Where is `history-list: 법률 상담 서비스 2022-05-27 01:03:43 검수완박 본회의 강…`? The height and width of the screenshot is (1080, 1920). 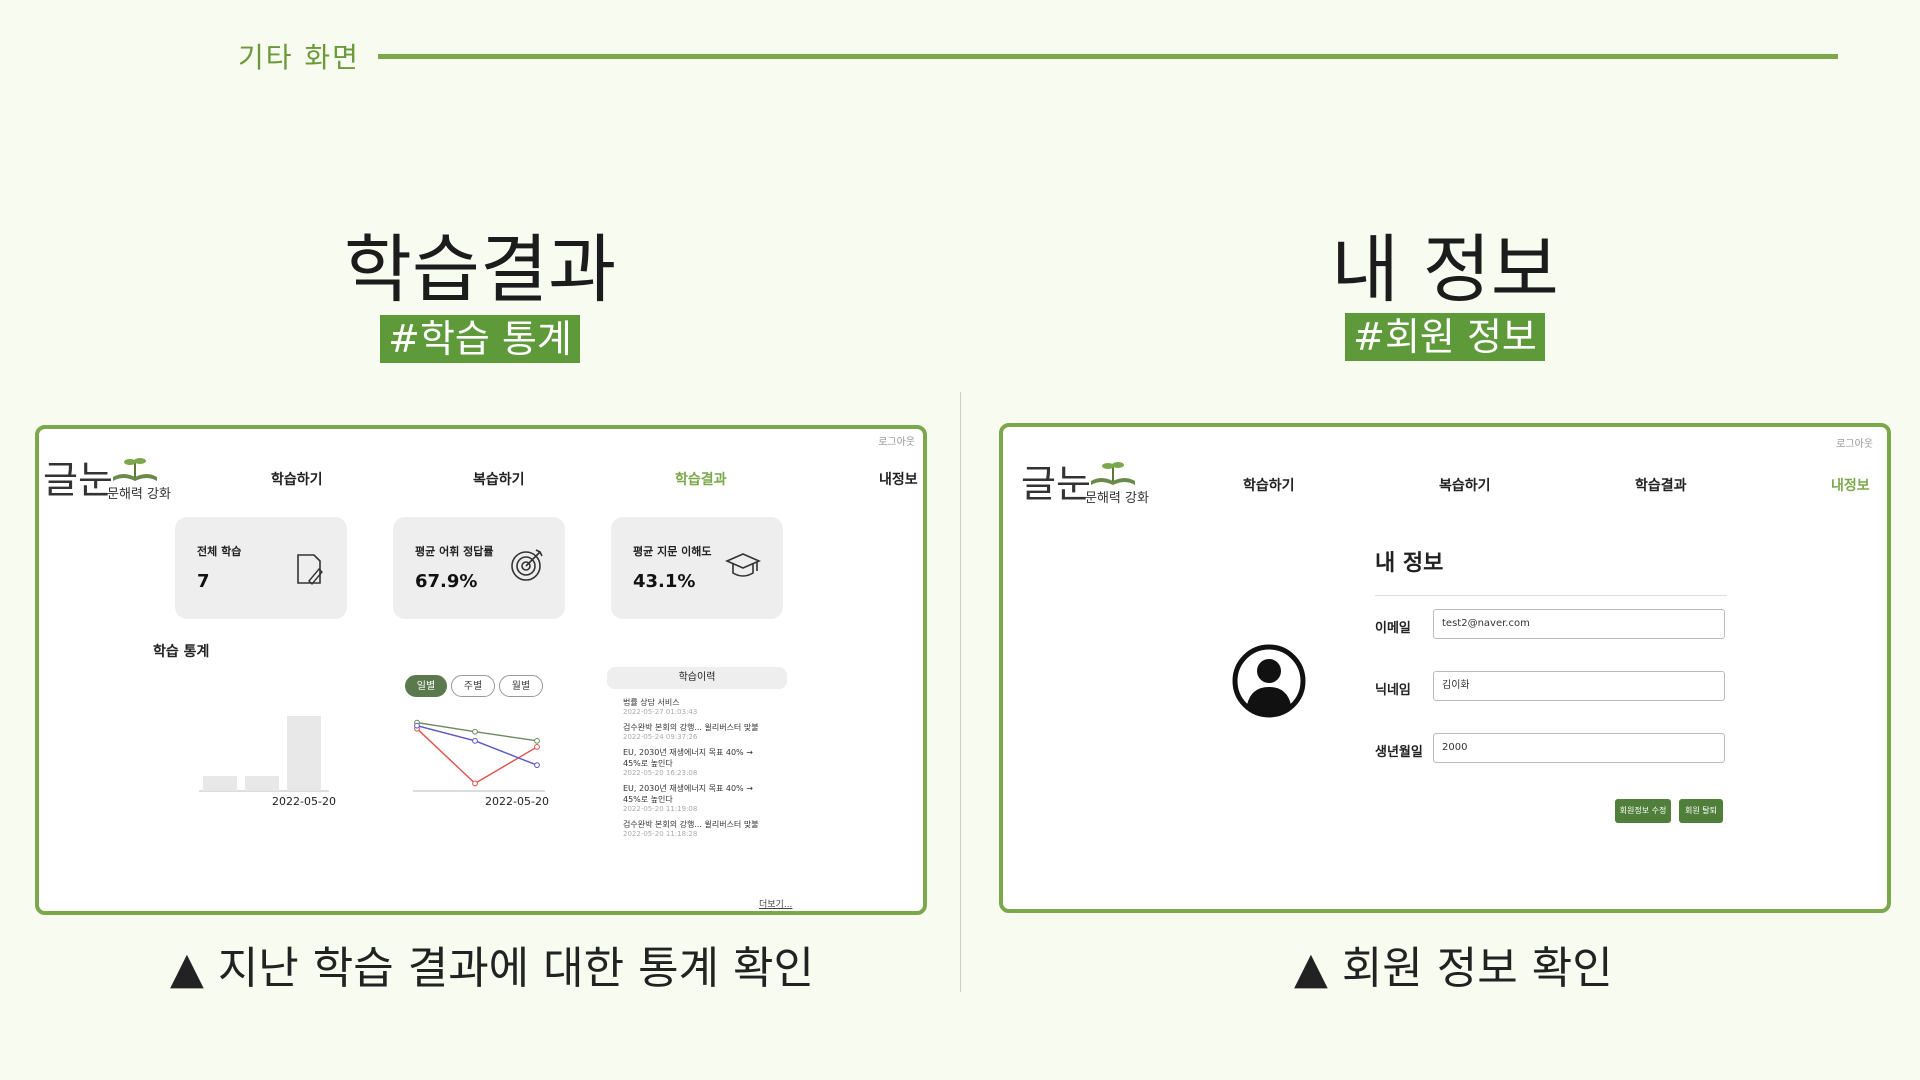 history-list: 법률 상담 서비스 2022-05-27 01:03:43 검수완박 본회의 강… is located at coordinates (698, 767).